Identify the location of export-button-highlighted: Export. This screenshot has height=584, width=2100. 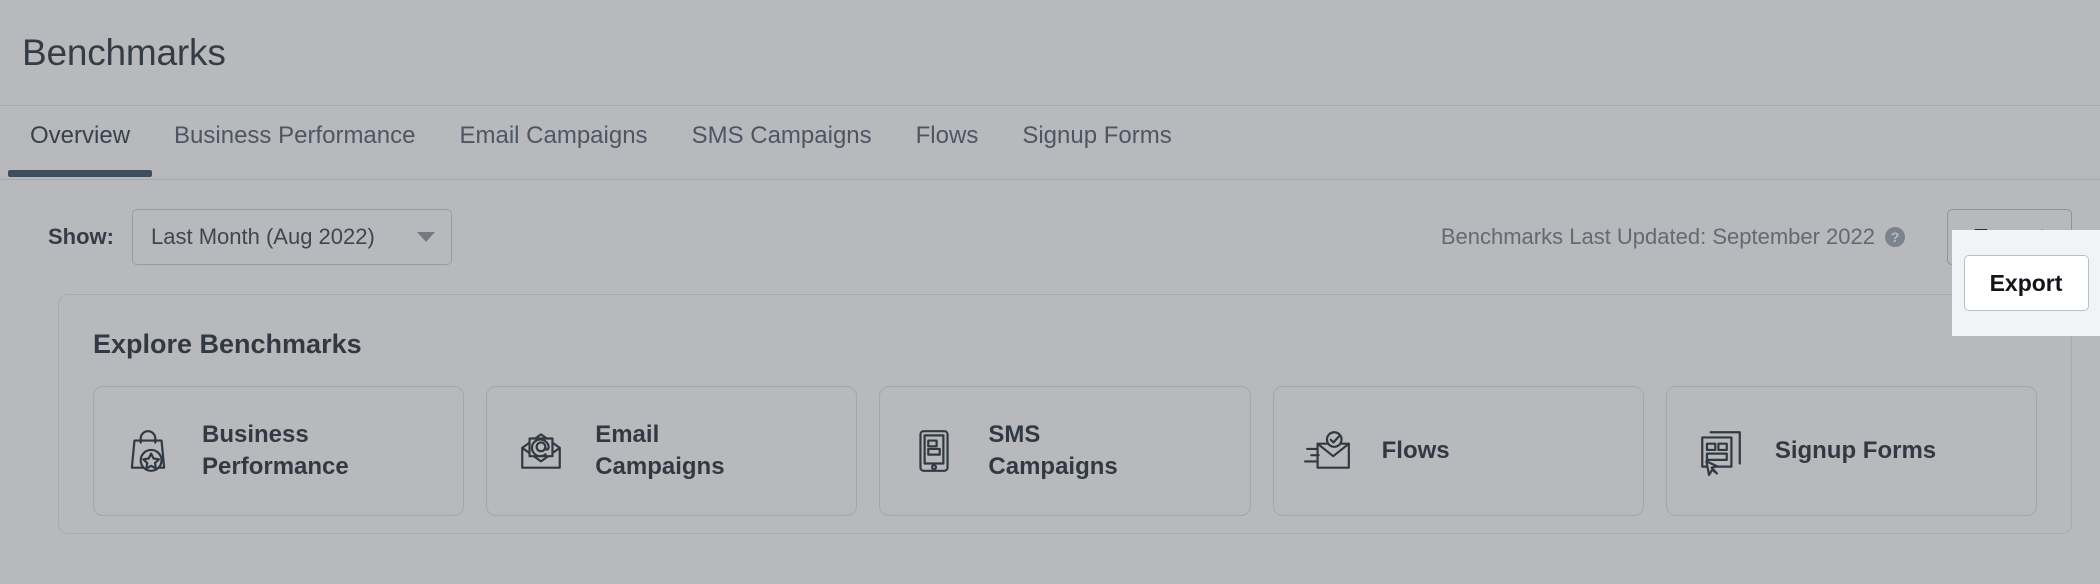
(2026, 283).